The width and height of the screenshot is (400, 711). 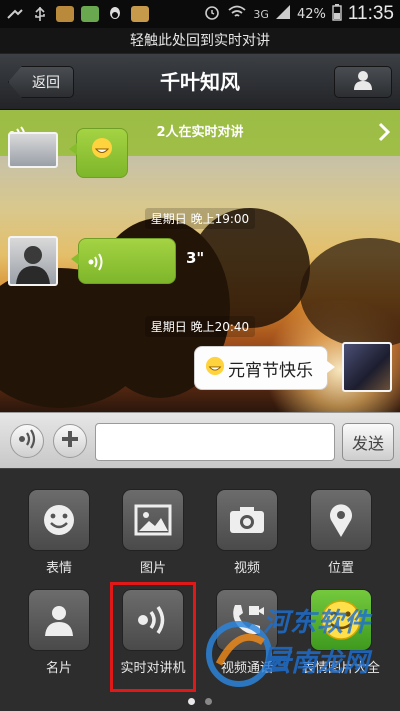 I want to click on more-plugins-button, so click(x=70, y=441).